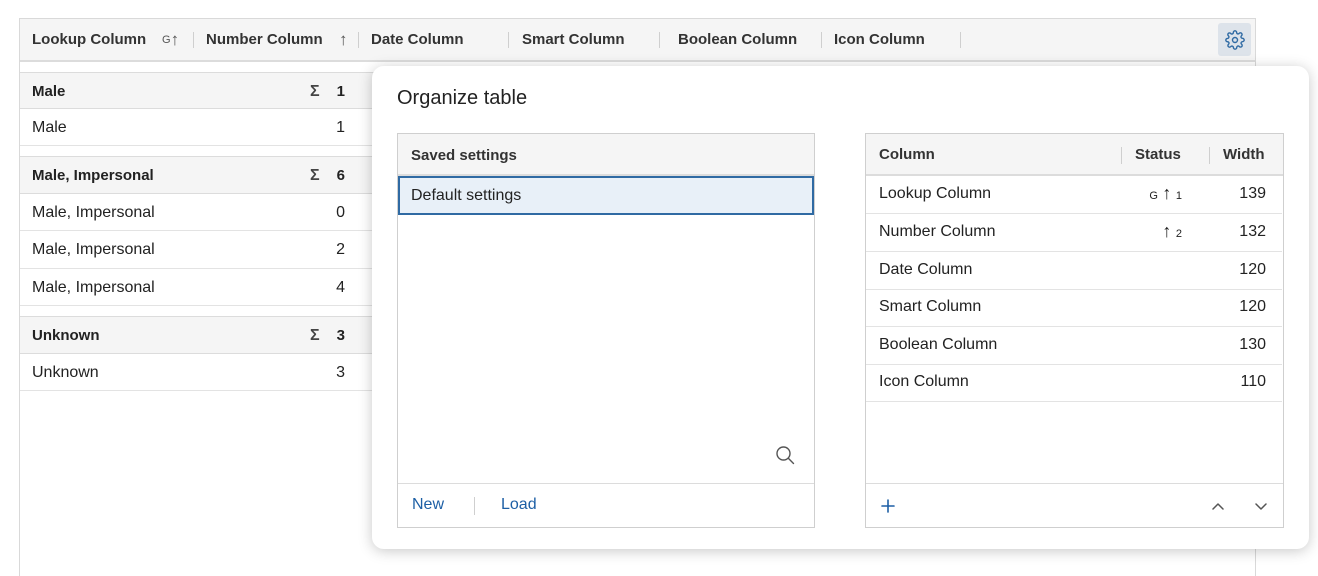  What do you see at coordinates (519, 505) in the screenshot?
I see `load-button: Load` at bounding box center [519, 505].